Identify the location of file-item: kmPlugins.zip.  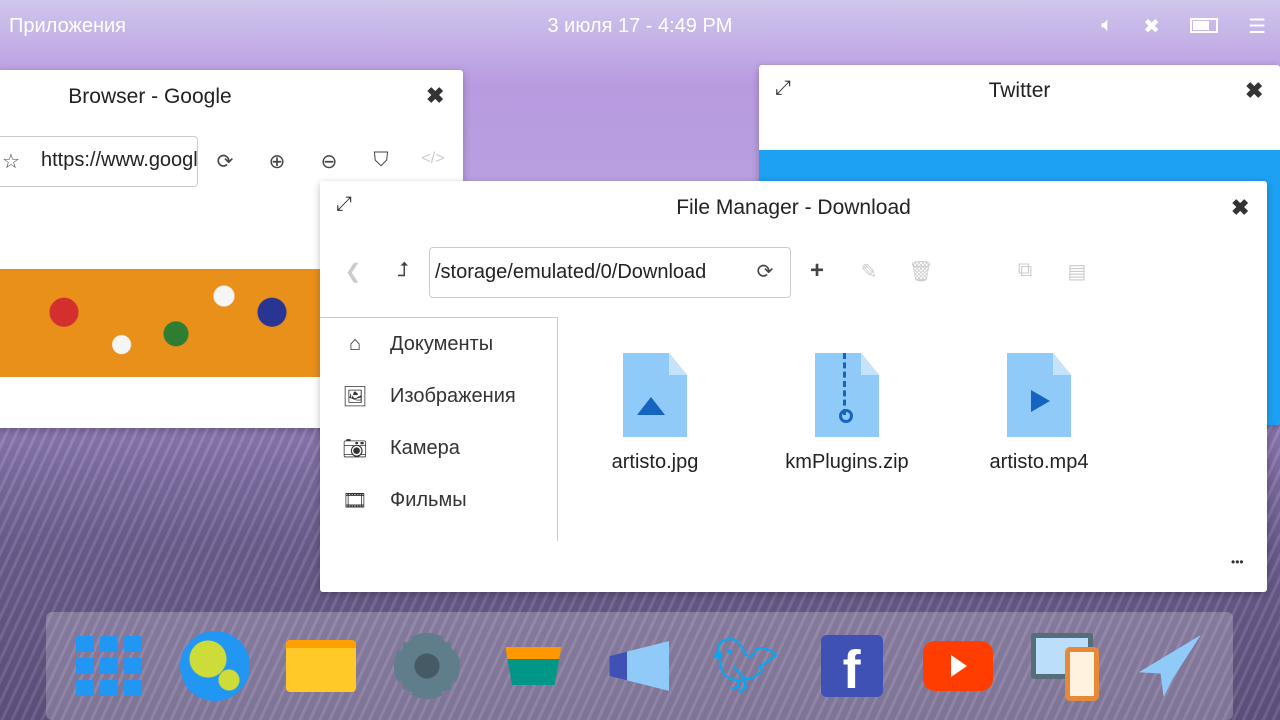
(847, 413).